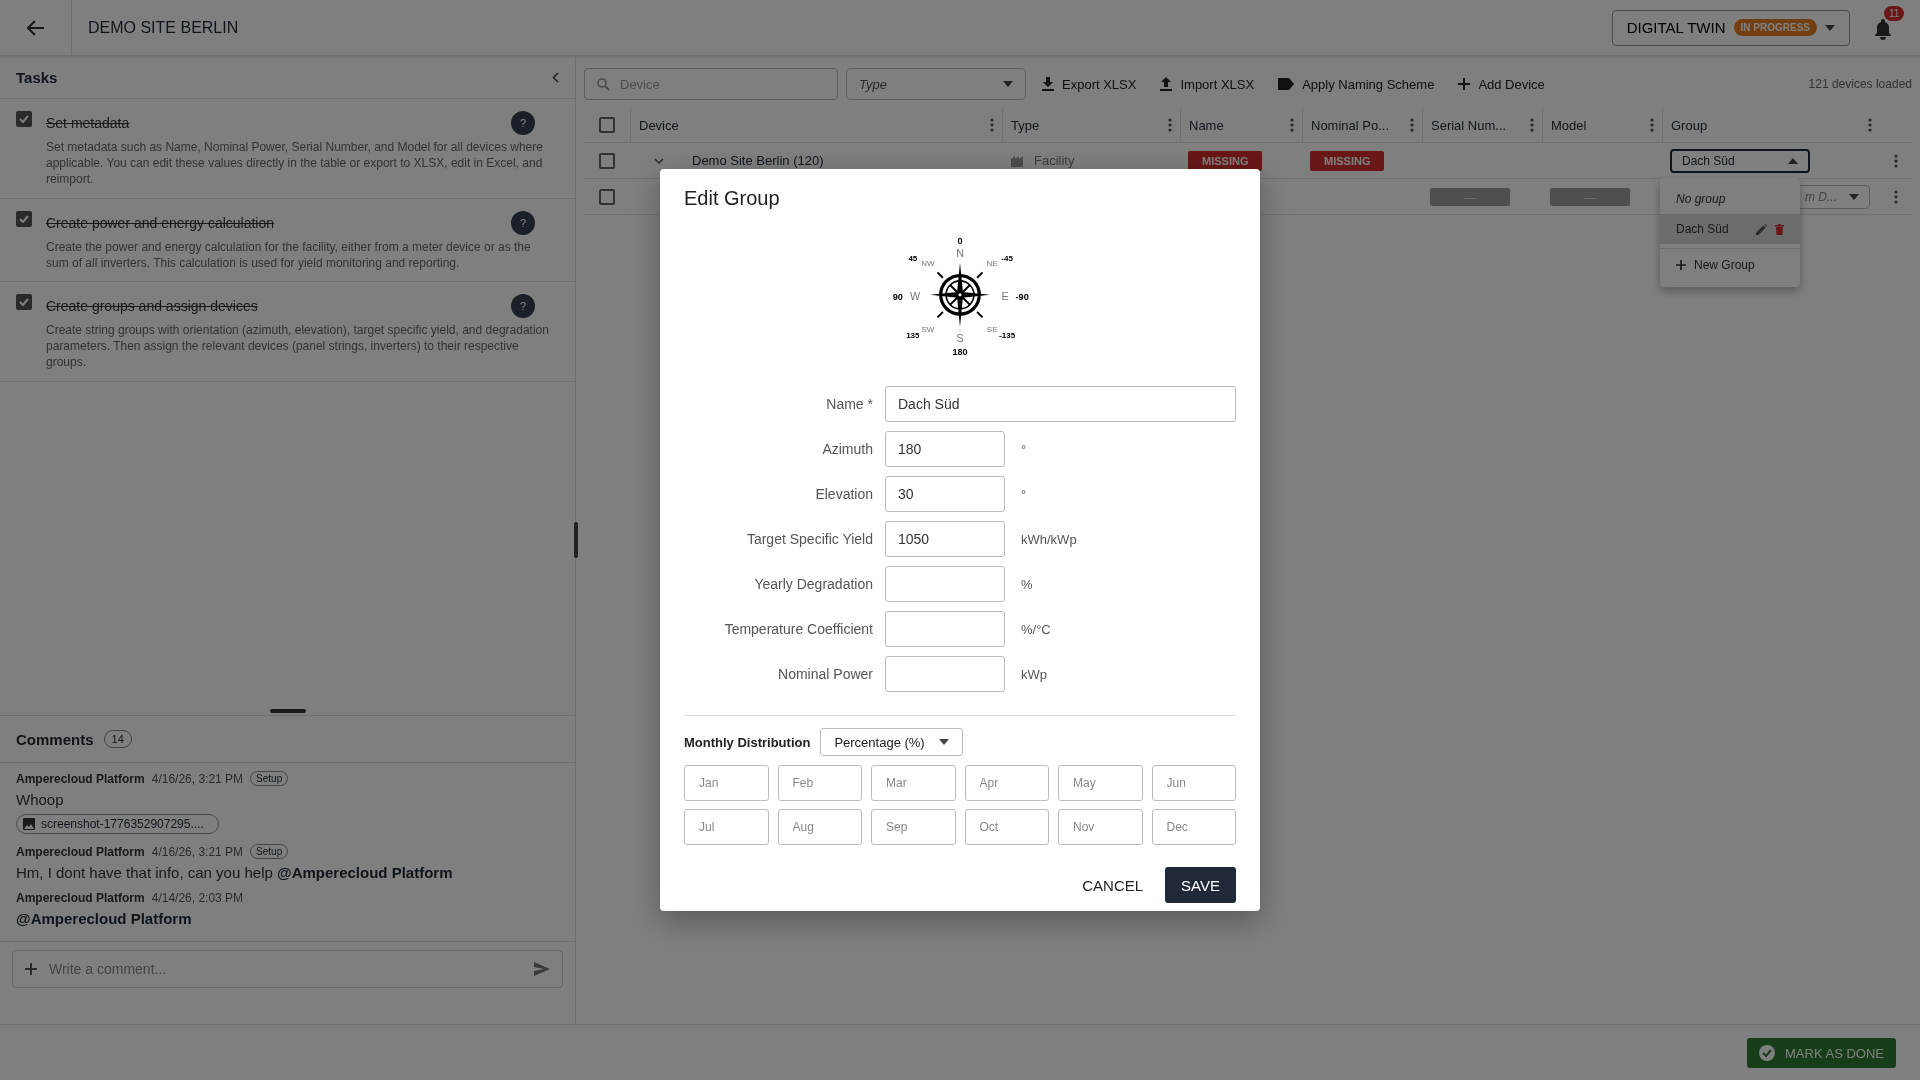  I want to click on menu-item: New Group, so click(1730, 264).